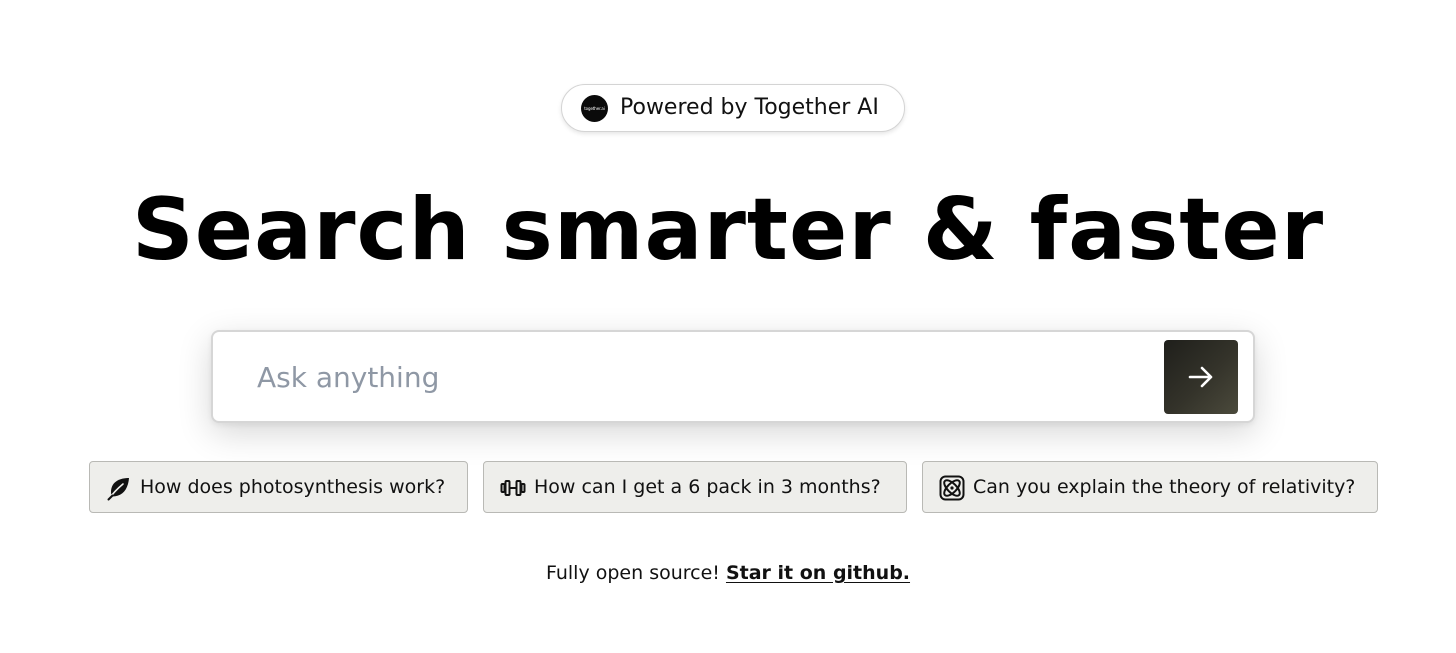 This screenshot has height=653, width=1456. Describe the element at coordinates (749, 107) in the screenshot. I see `powered-by-label: Powered by Together AI` at that location.